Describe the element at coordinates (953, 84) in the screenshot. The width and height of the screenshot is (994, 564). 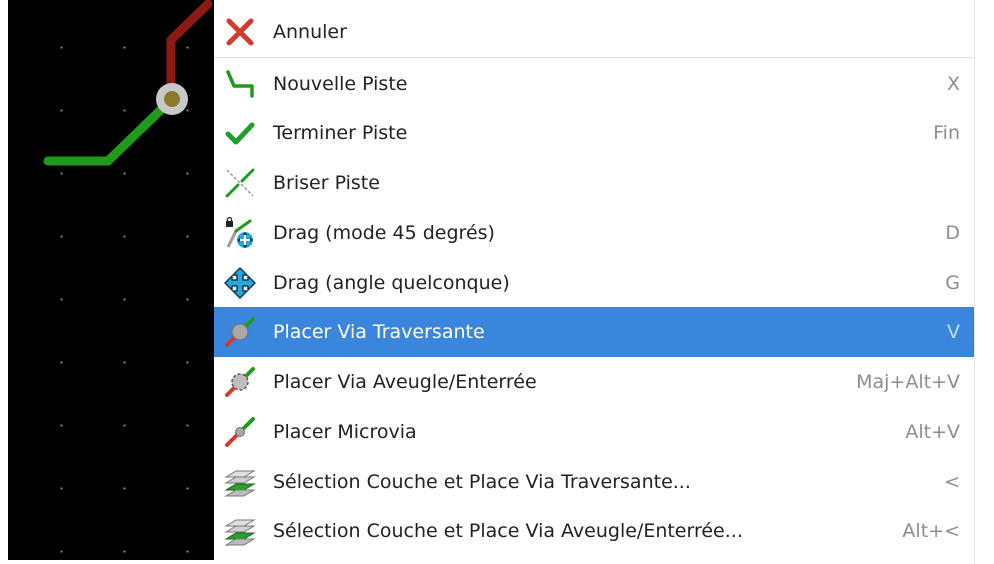
I see `menu-item-shortcut: X` at that location.